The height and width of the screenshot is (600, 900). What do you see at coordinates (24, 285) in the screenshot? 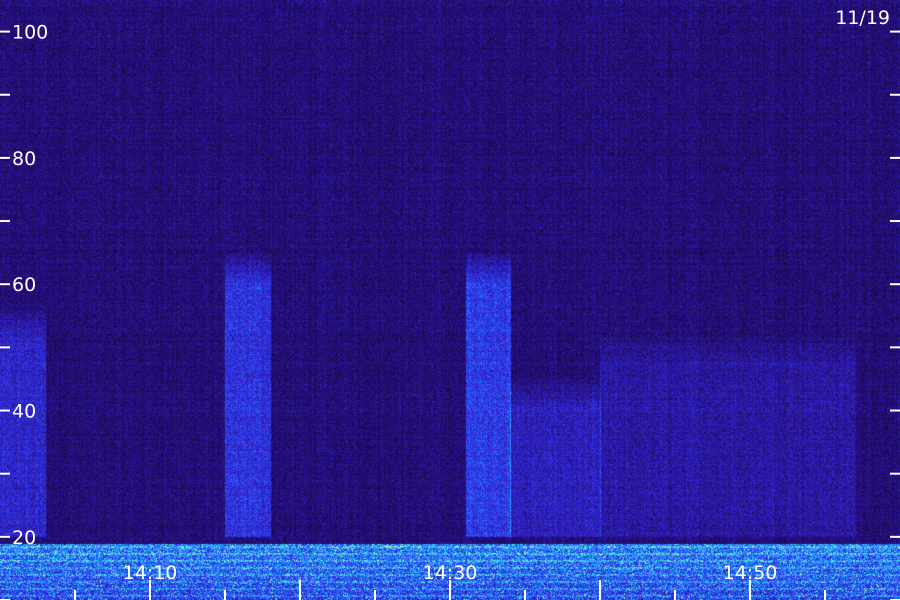
I see `y-tick-label: 60` at bounding box center [24, 285].